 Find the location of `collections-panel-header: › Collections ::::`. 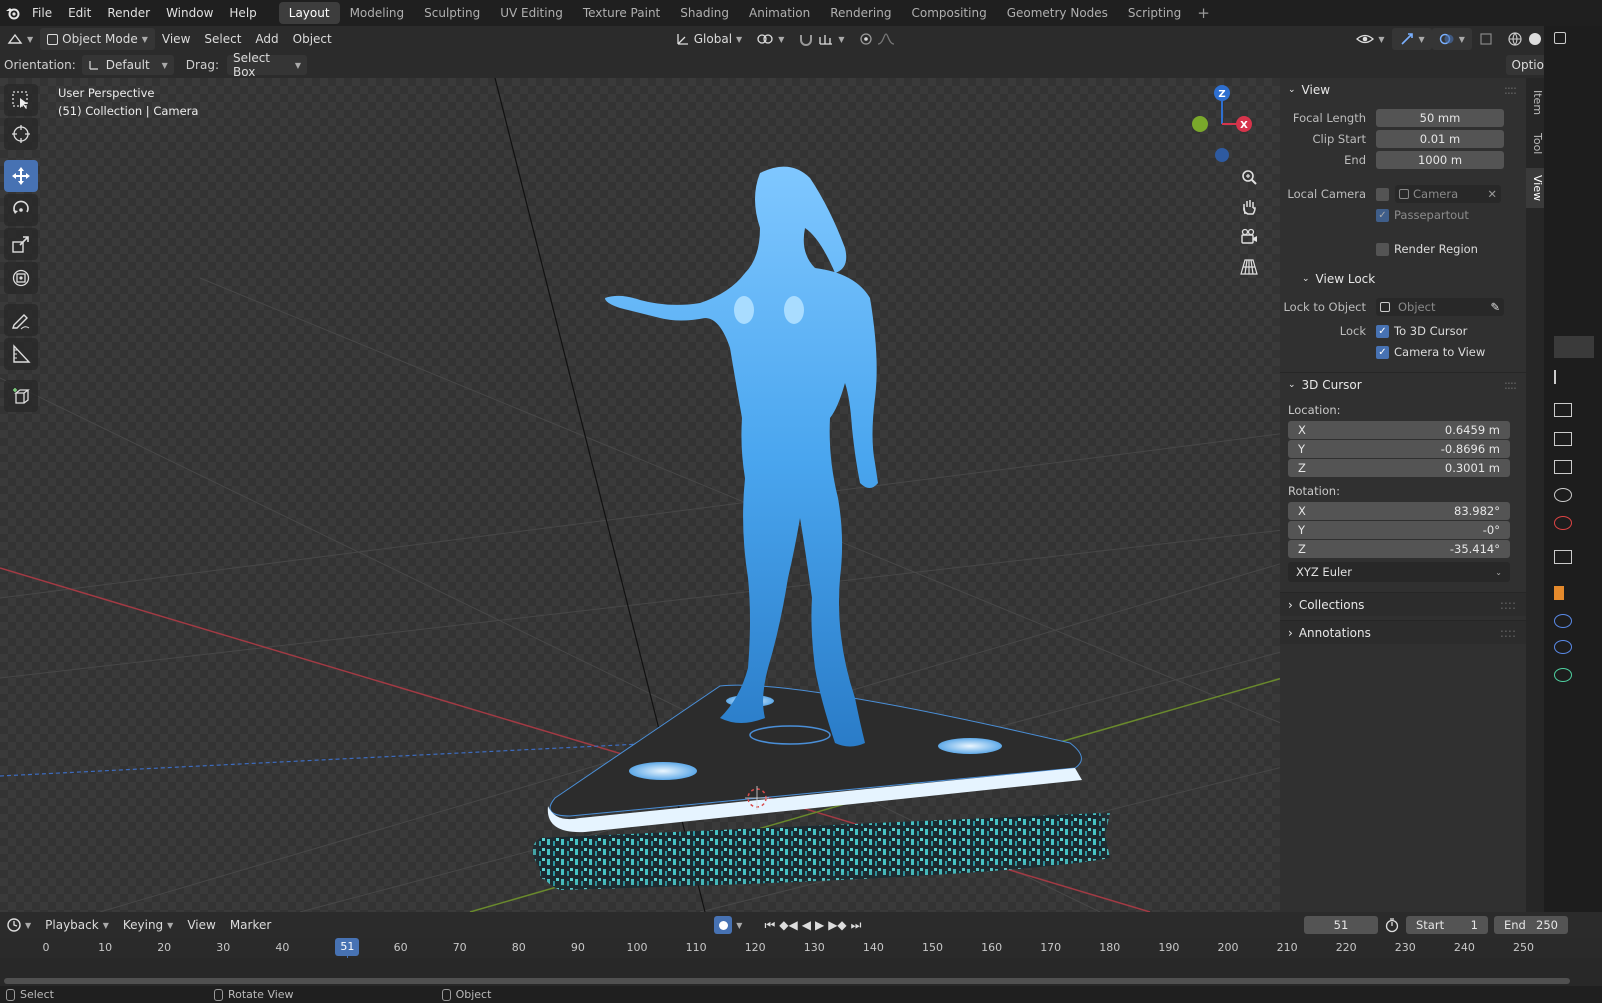

collections-panel-header: › Collections :::: is located at coordinates (1403, 604).